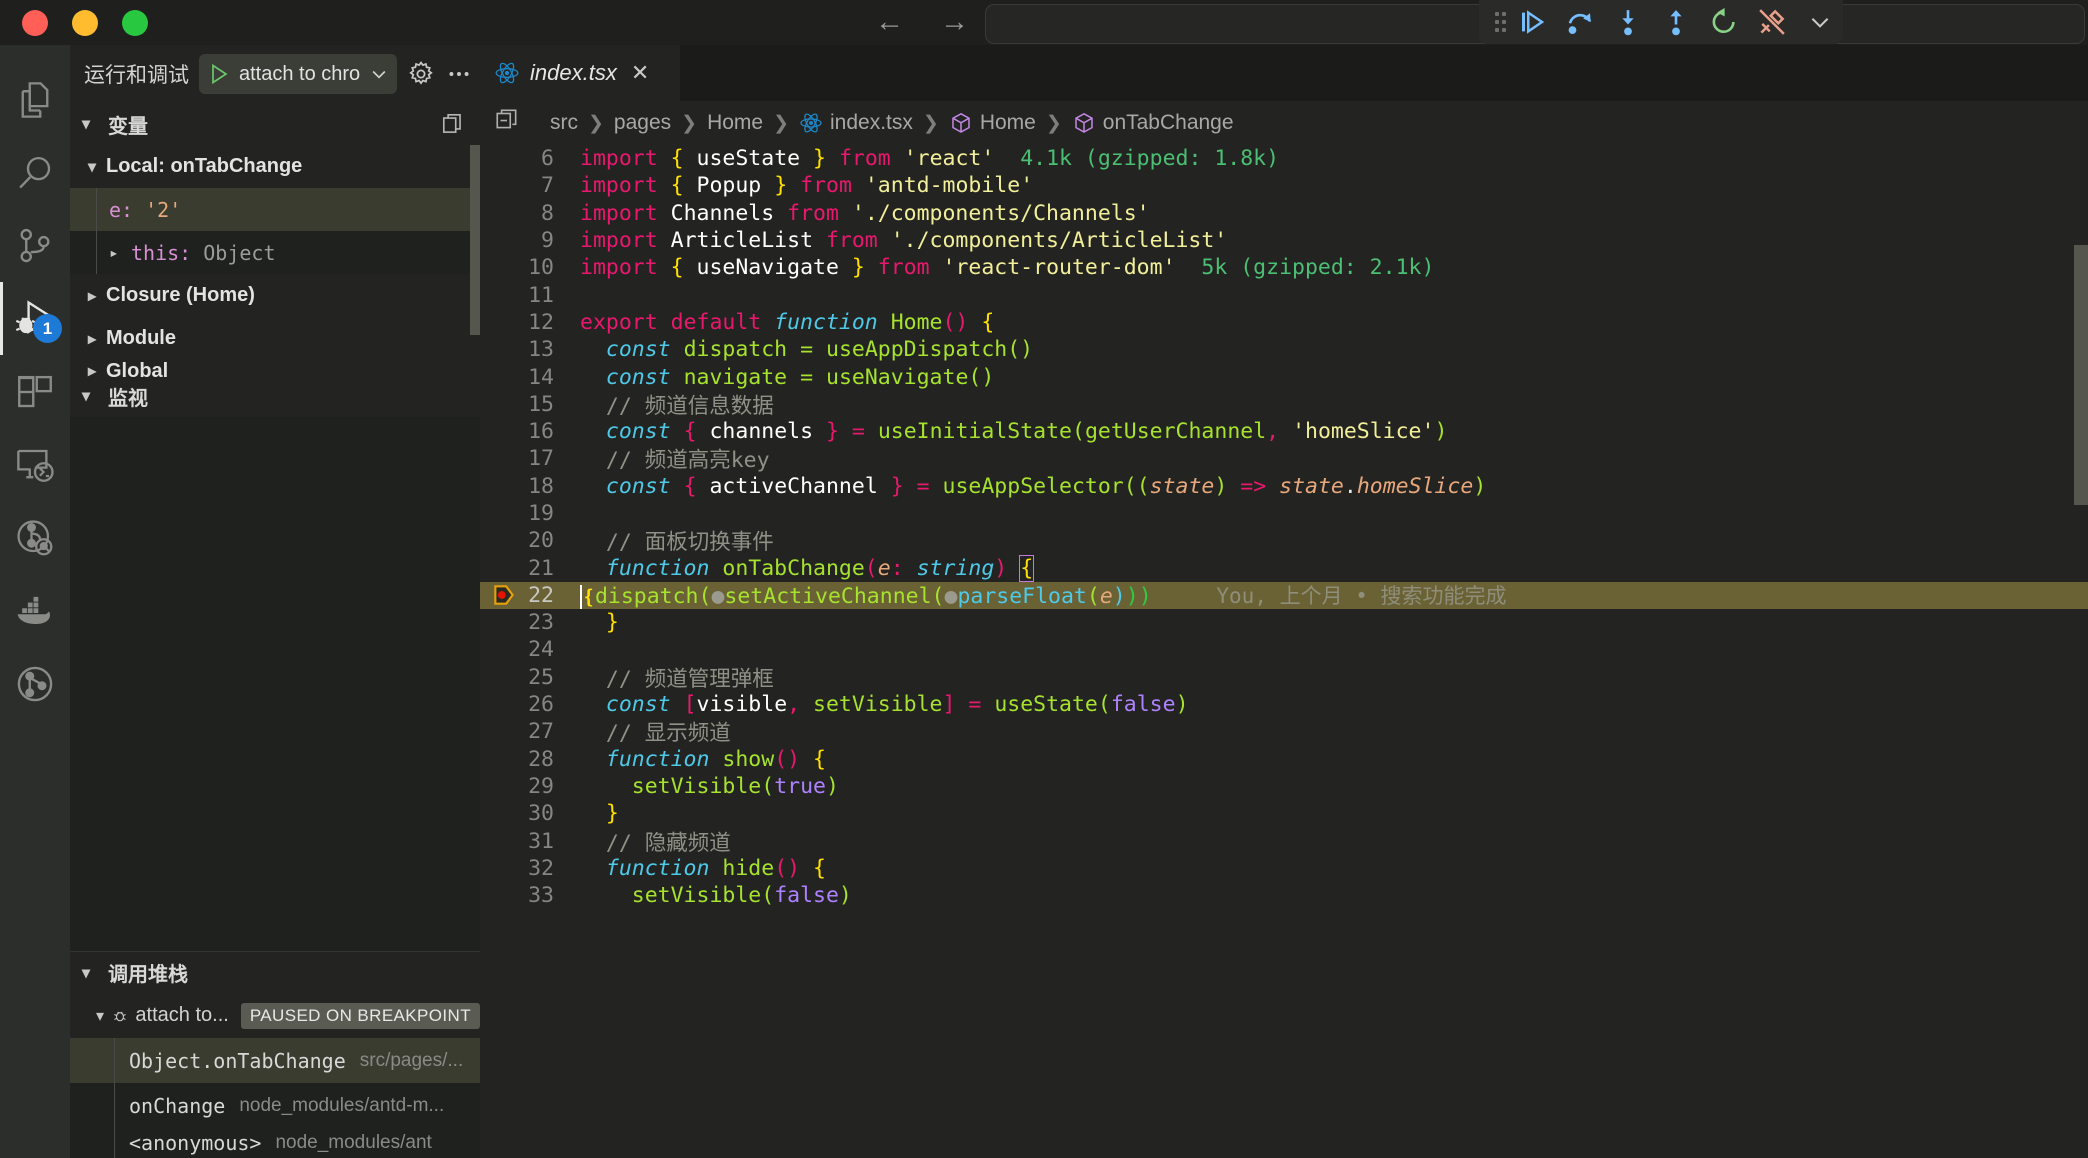 The width and height of the screenshot is (2088, 1158). I want to click on debug-step-into-button, so click(1628, 22).